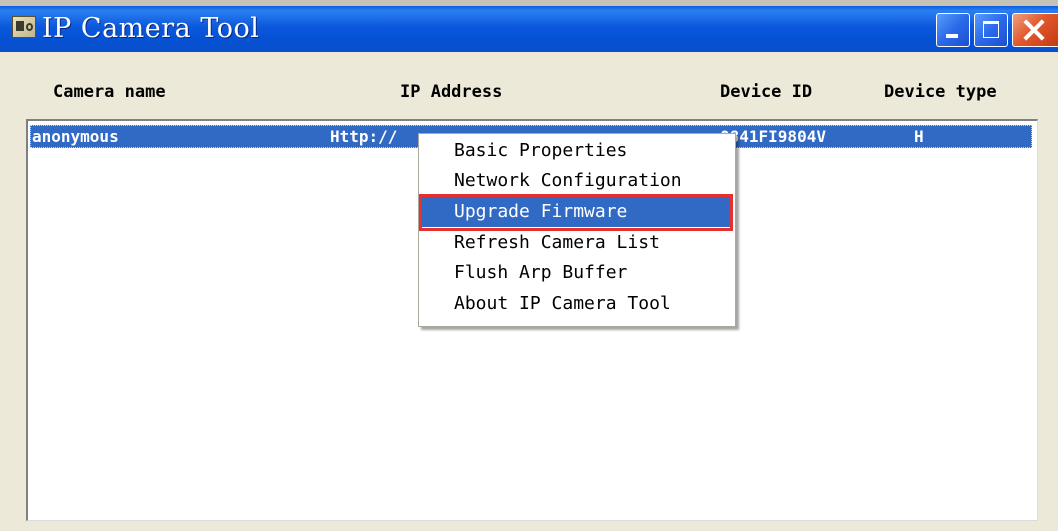  Describe the element at coordinates (766, 92) in the screenshot. I see `column-header-device-id: Device ID` at that location.